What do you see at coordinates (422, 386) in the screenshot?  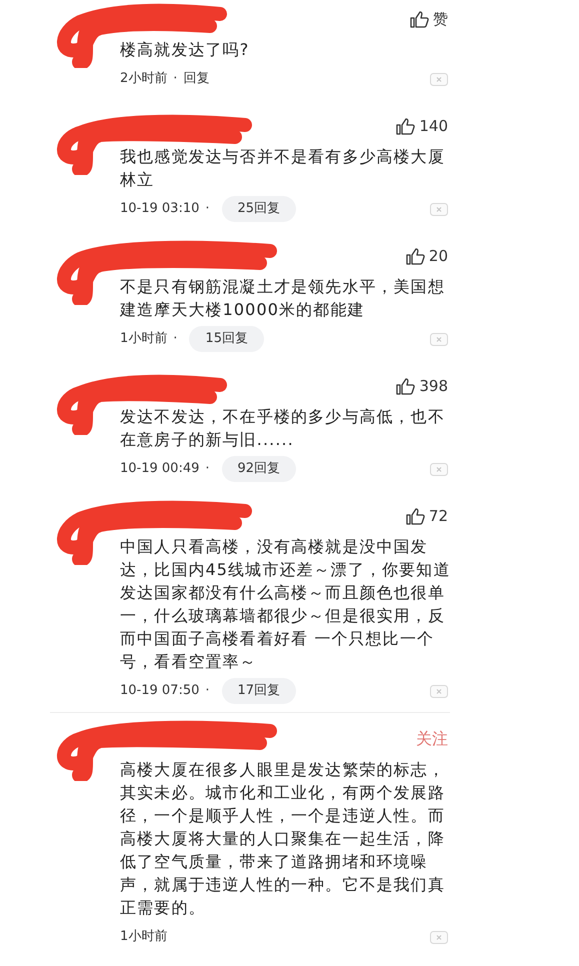 I see `like-button: 398` at bounding box center [422, 386].